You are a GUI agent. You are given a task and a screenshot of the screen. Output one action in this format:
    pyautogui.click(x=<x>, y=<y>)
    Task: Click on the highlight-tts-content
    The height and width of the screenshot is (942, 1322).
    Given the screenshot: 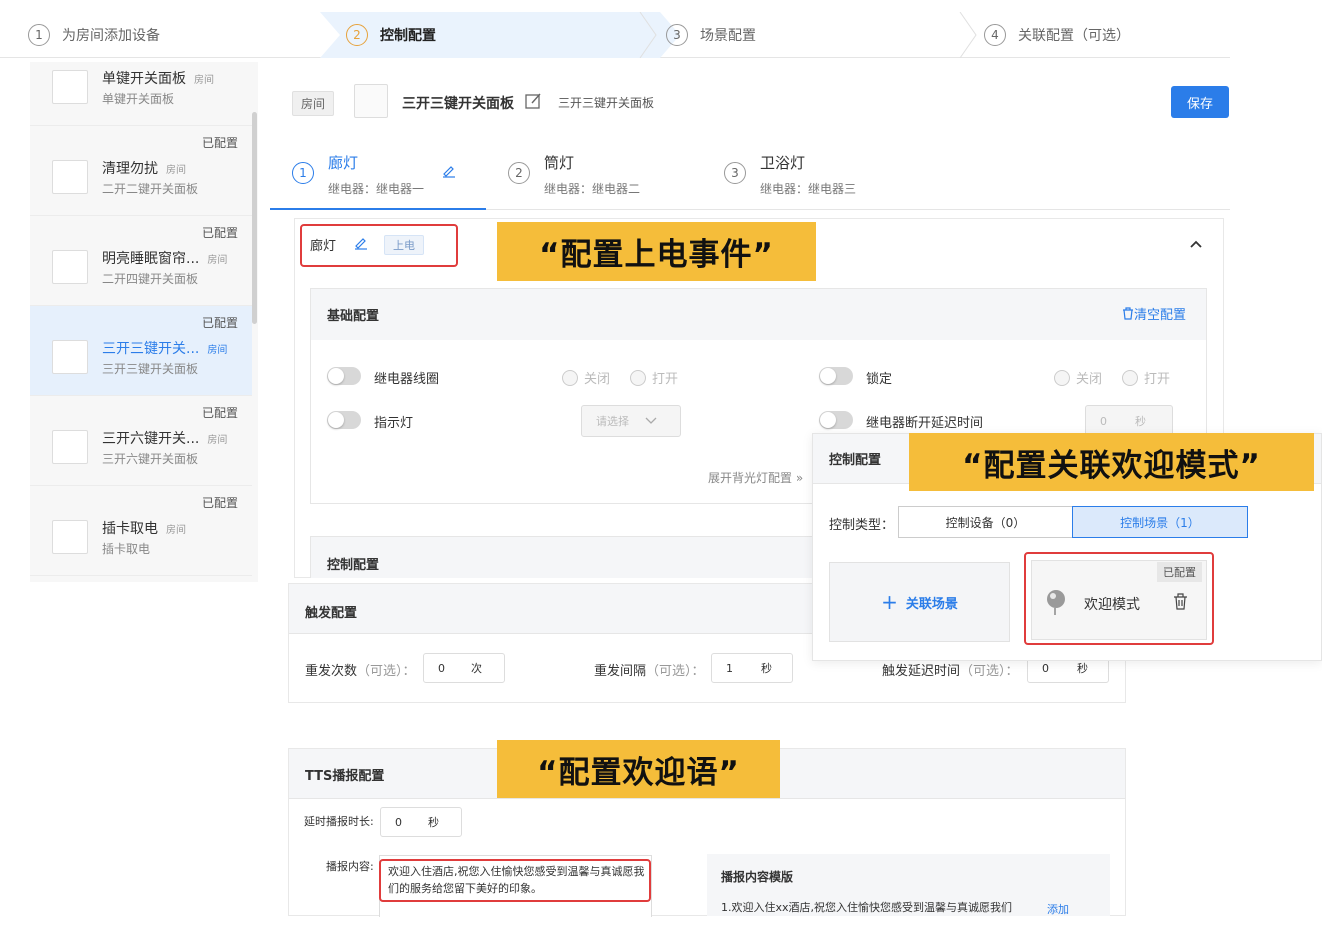 What is the action you would take?
    pyautogui.click(x=515, y=880)
    